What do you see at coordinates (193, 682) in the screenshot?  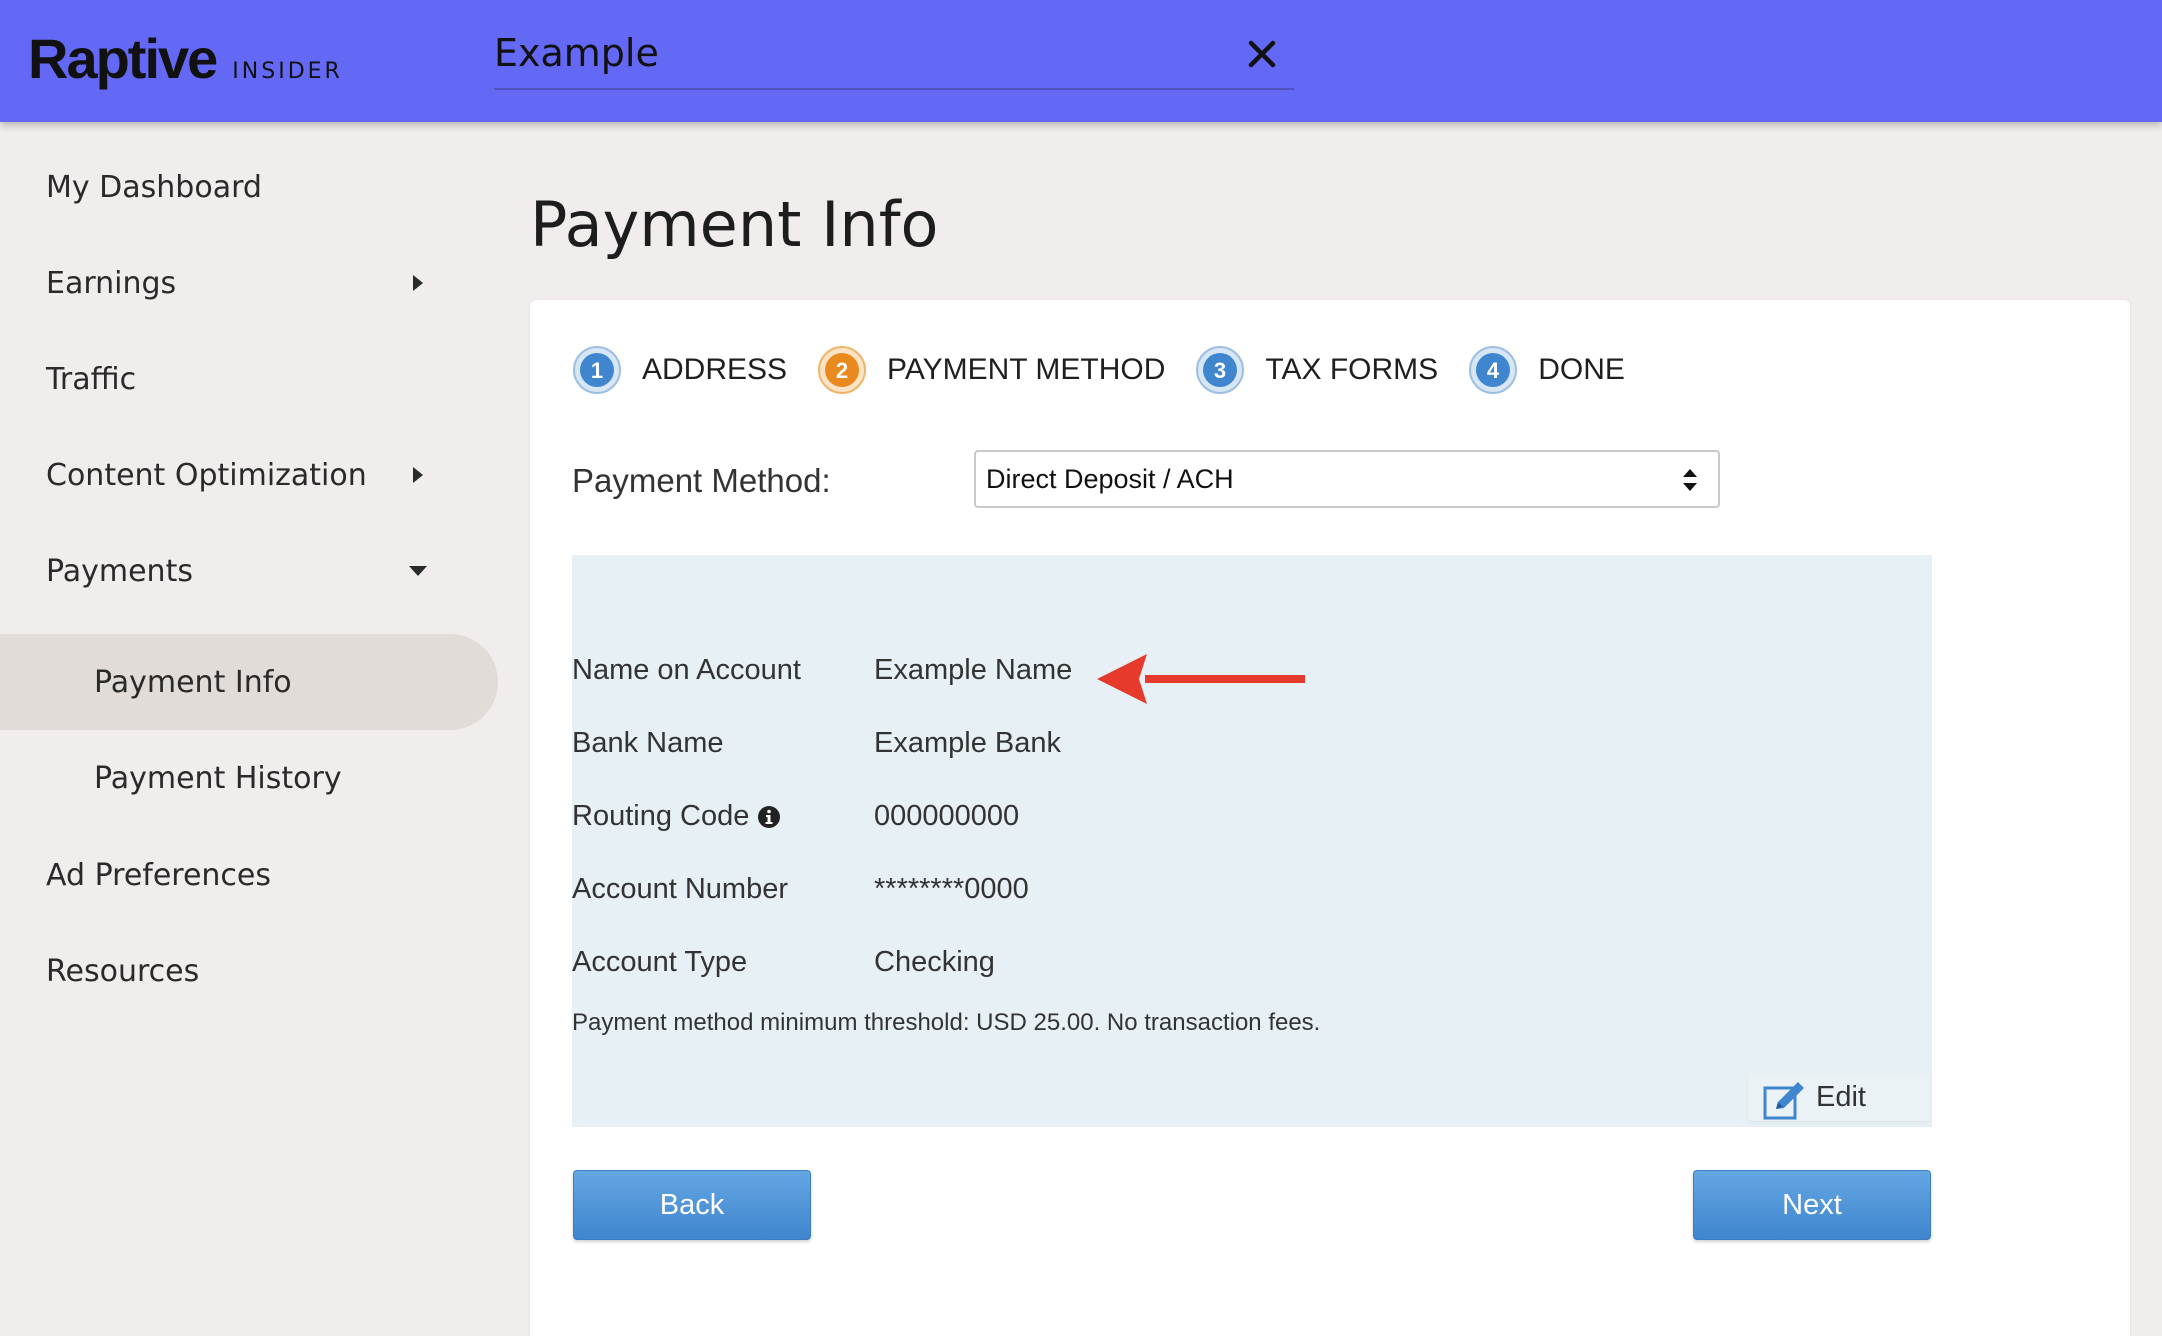 I see `sidebar-item-label: Payment Info` at bounding box center [193, 682].